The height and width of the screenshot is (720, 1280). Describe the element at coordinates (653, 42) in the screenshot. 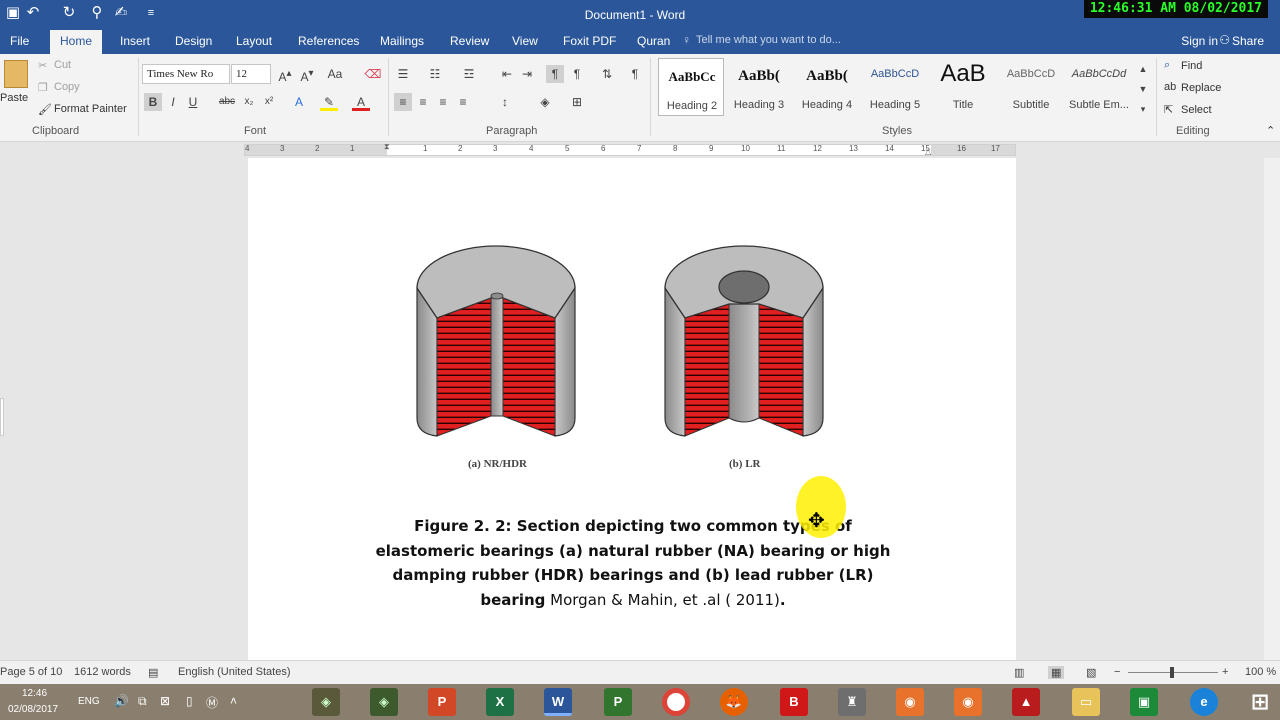

I see `tab-quran: Quran` at that location.